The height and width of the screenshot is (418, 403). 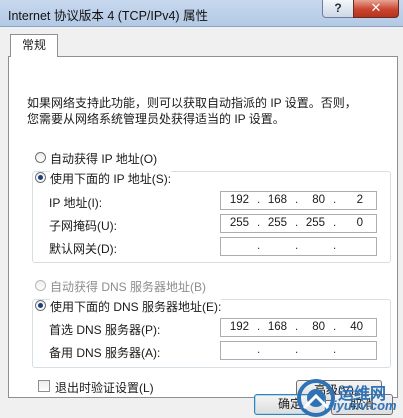 I want to click on ip-address-octet-2: 168, so click(x=277, y=200).